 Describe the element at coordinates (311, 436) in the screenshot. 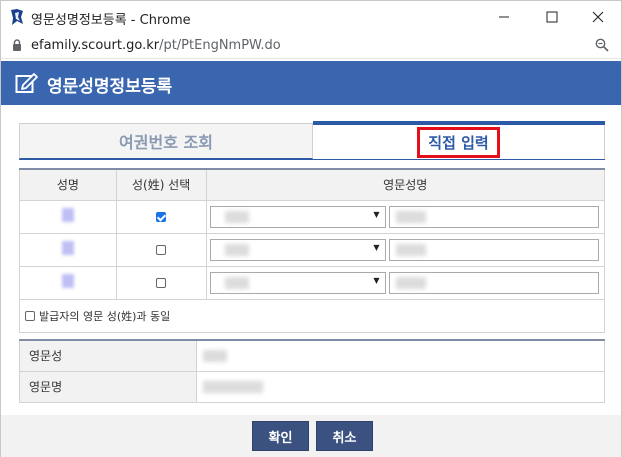

I see `button-bar: 확인 취소` at that location.